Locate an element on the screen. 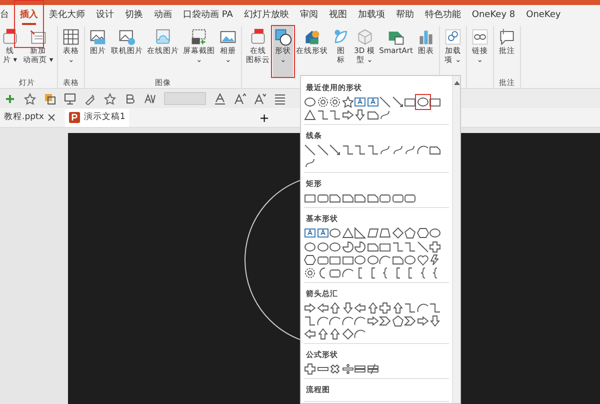 Image resolution: width=600 pixels, height=404 pixels. font-size-field is located at coordinates (185, 98).